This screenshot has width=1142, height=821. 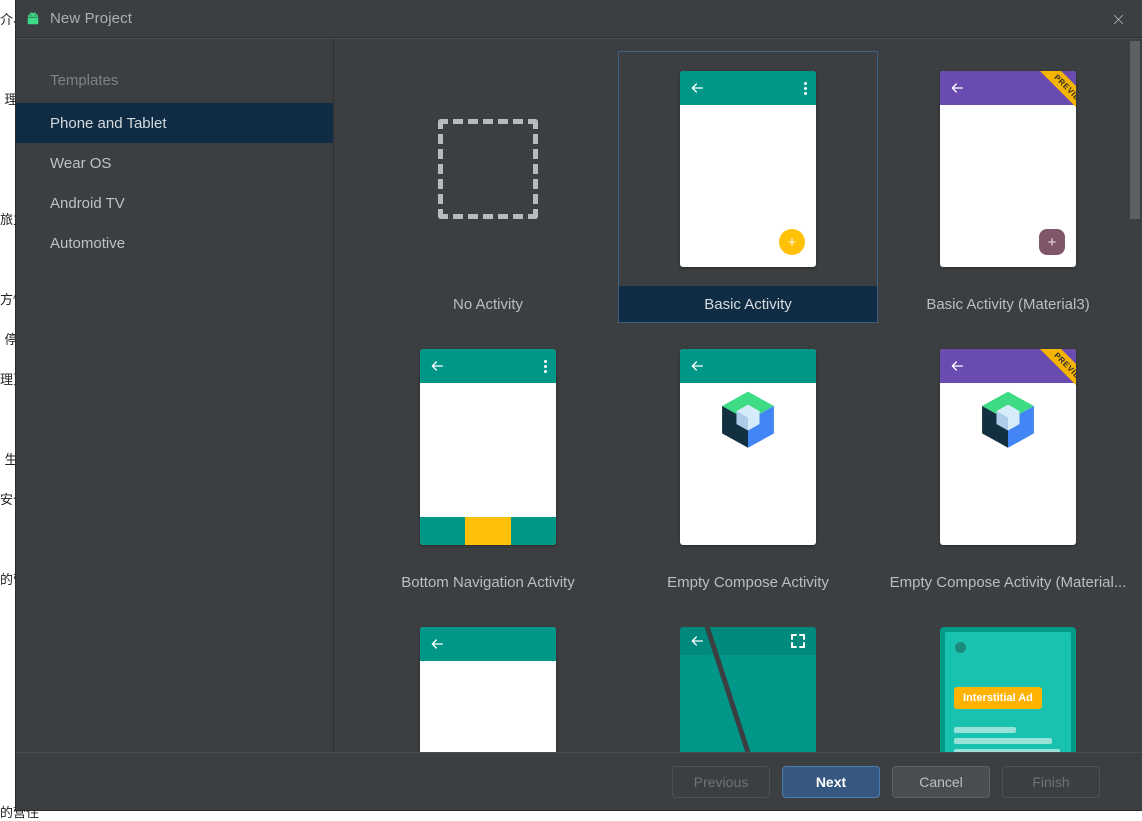 What do you see at coordinates (488, 582) in the screenshot?
I see `template-label: Bottom Navigation Activity` at bounding box center [488, 582].